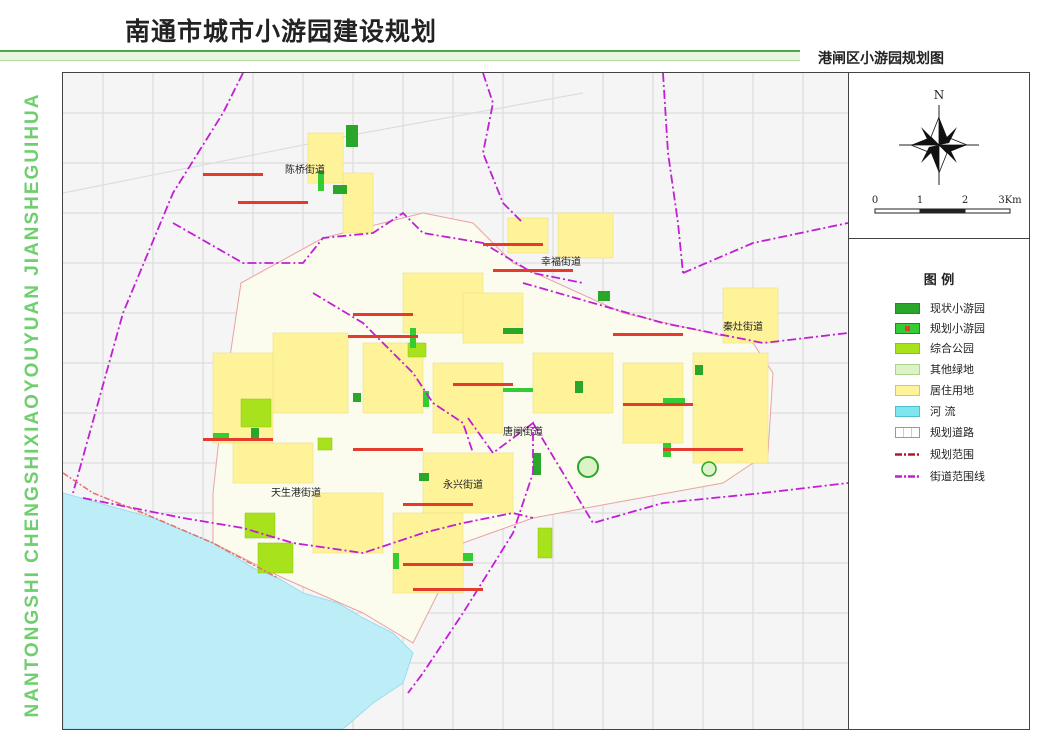 This screenshot has width=1062, height=742. What do you see at coordinates (907, 348) in the screenshot?
I see `legend-swatch-comprehensive-park` at bounding box center [907, 348].